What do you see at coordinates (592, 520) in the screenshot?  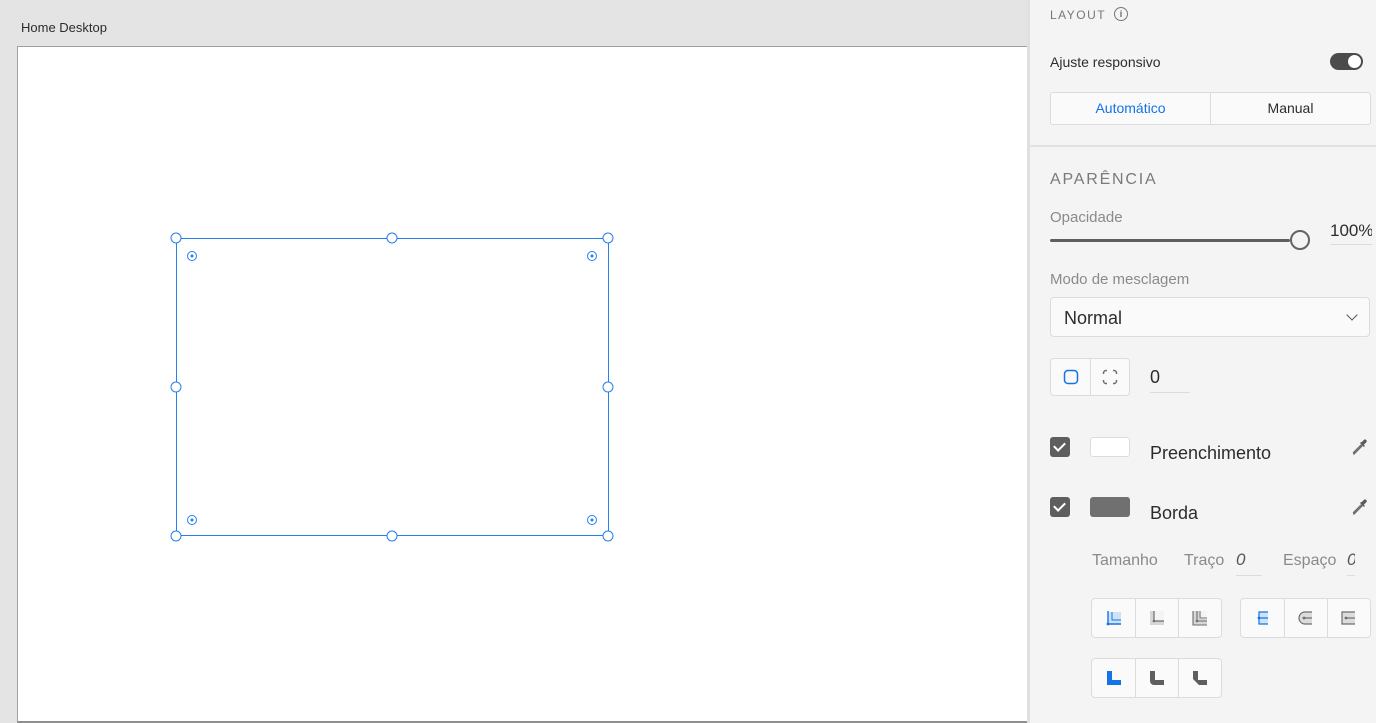 I see `corner-radius-handle-bottom-right` at bounding box center [592, 520].